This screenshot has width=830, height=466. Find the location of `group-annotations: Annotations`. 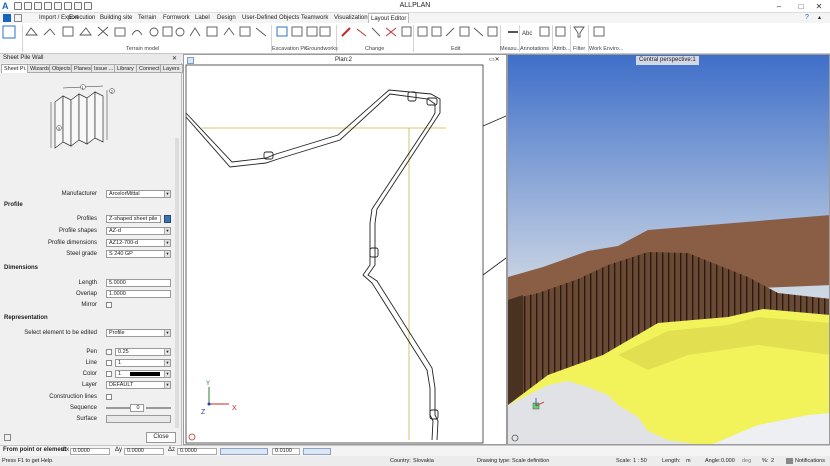

group-annotations: Annotations is located at coordinates (534, 49).